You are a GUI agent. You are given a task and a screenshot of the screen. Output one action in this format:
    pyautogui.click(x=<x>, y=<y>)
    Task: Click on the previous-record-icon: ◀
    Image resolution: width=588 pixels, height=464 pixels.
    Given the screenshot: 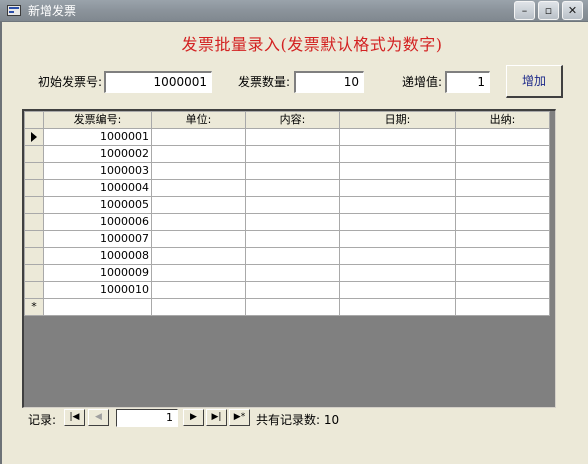 What is the action you would take?
    pyautogui.click(x=98, y=417)
    